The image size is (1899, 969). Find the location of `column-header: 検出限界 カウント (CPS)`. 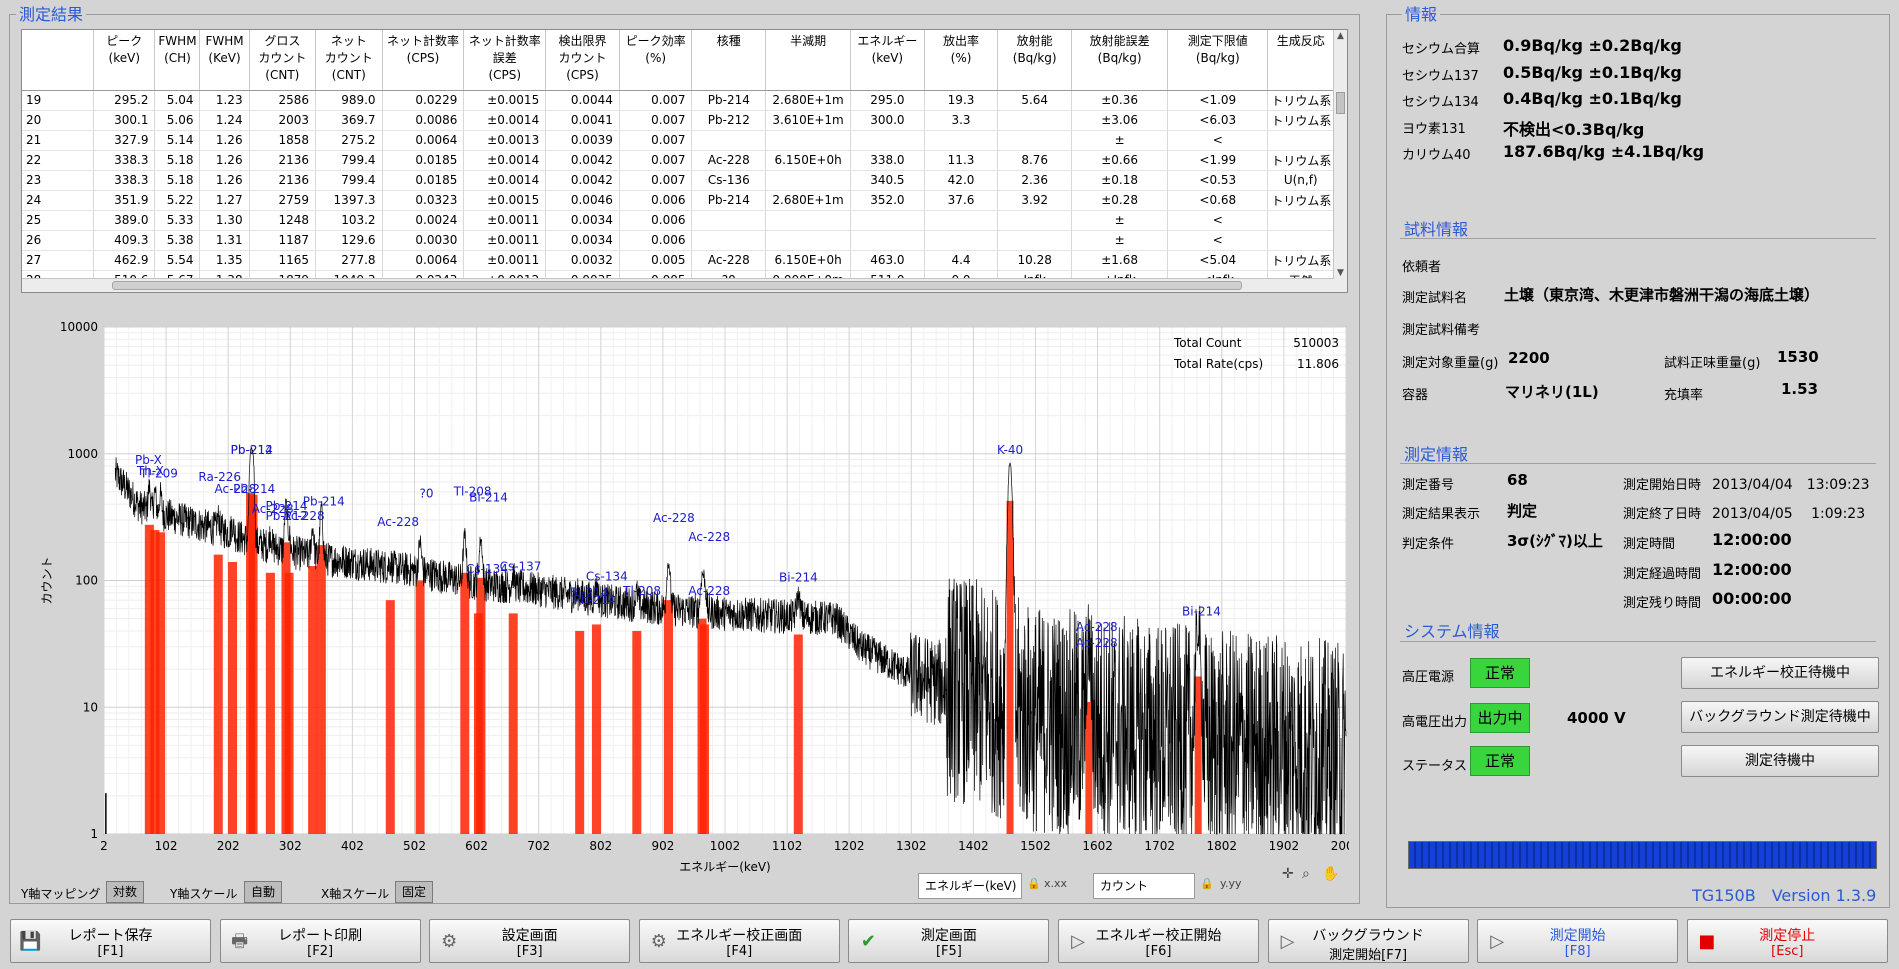

column-header: 検出限界 カウント (CPS) is located at coordinates (582, 60).